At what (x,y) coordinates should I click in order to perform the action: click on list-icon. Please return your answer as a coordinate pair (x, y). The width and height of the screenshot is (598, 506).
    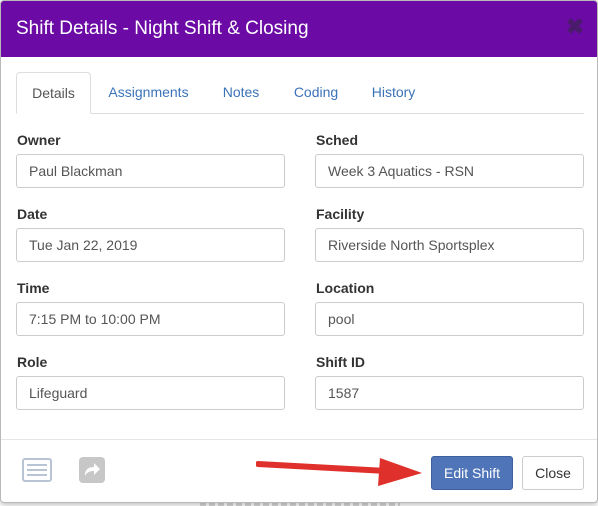
    Looking at the image, I should click on (37, 472).